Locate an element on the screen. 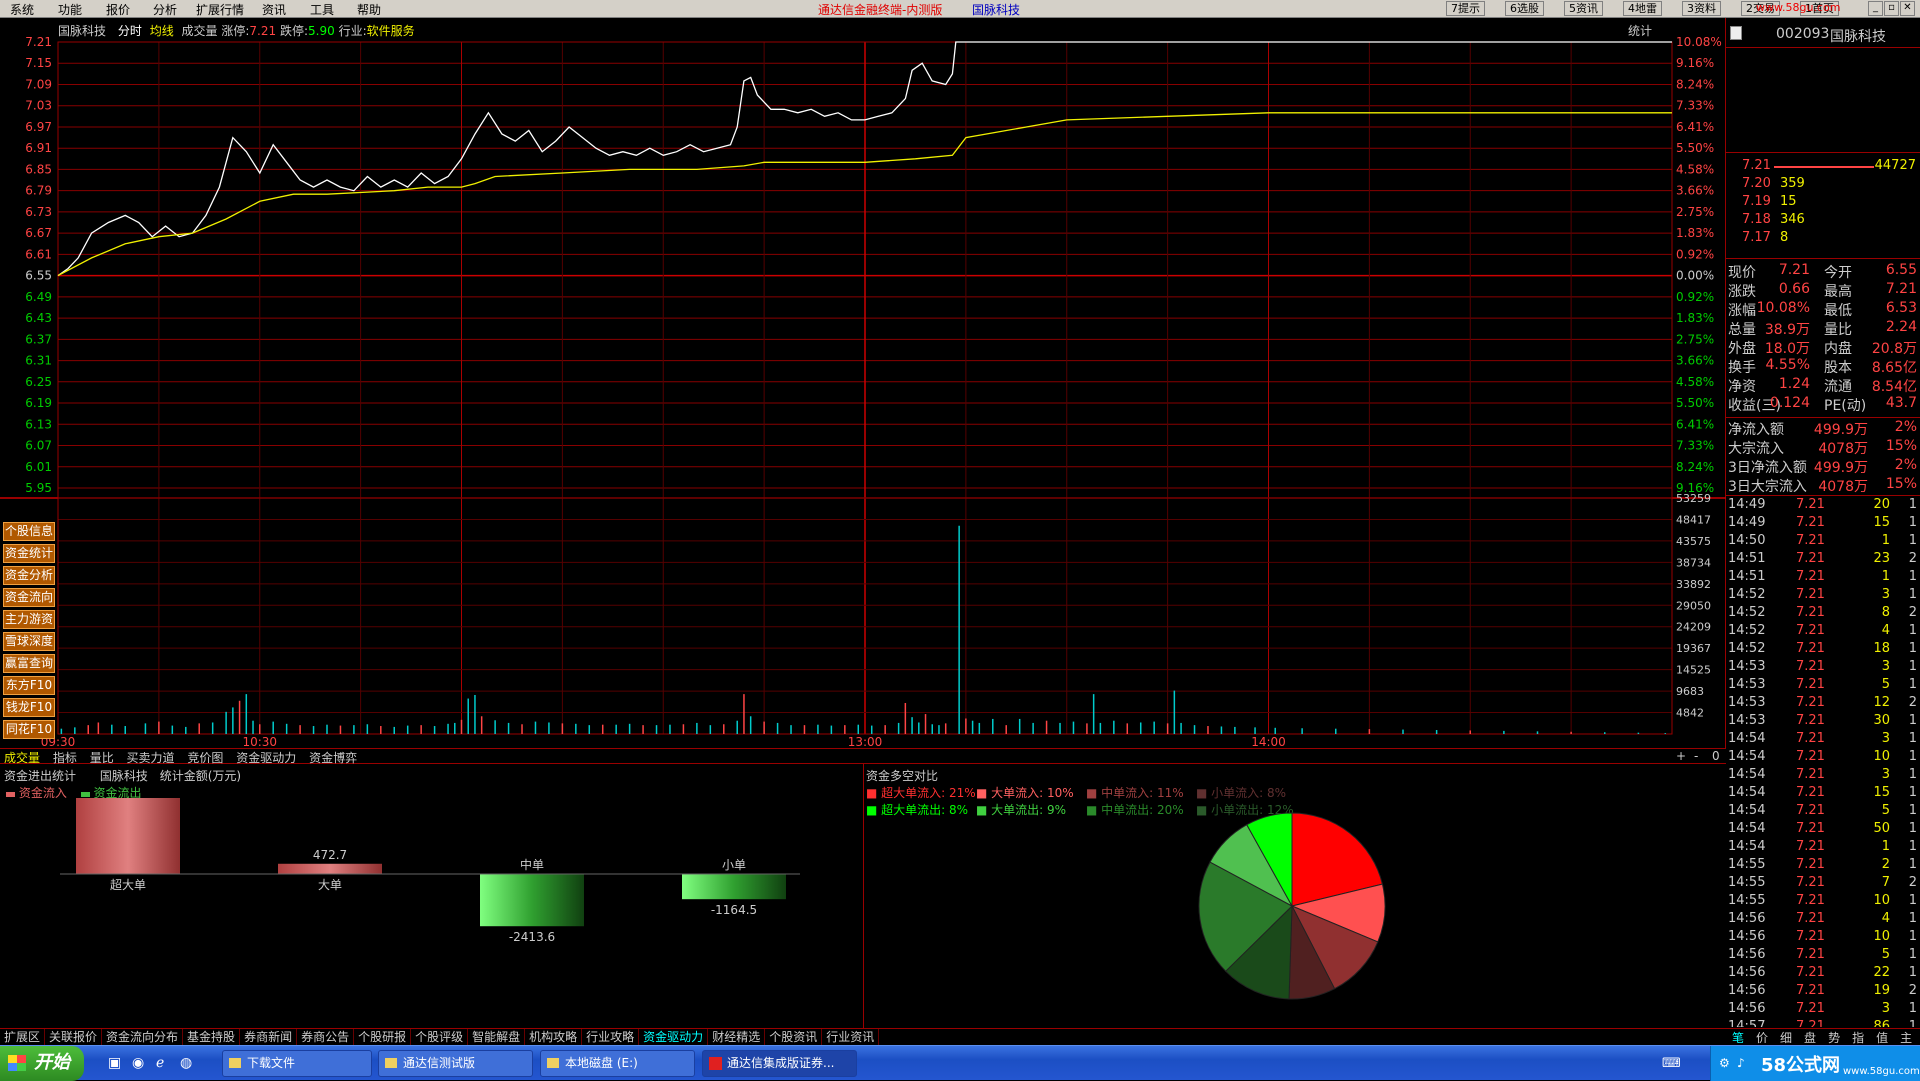 The image size is (1920, 1081). tick-row: 14:54 7.21 10 1 is located at coordinates (1822, 756).